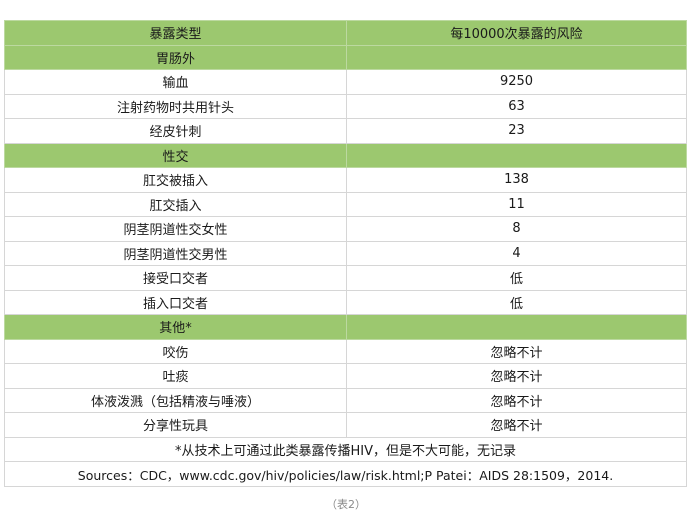  I want to click on exposure-type-cell: 阴茎阴道性交男性, so click(175, 253).